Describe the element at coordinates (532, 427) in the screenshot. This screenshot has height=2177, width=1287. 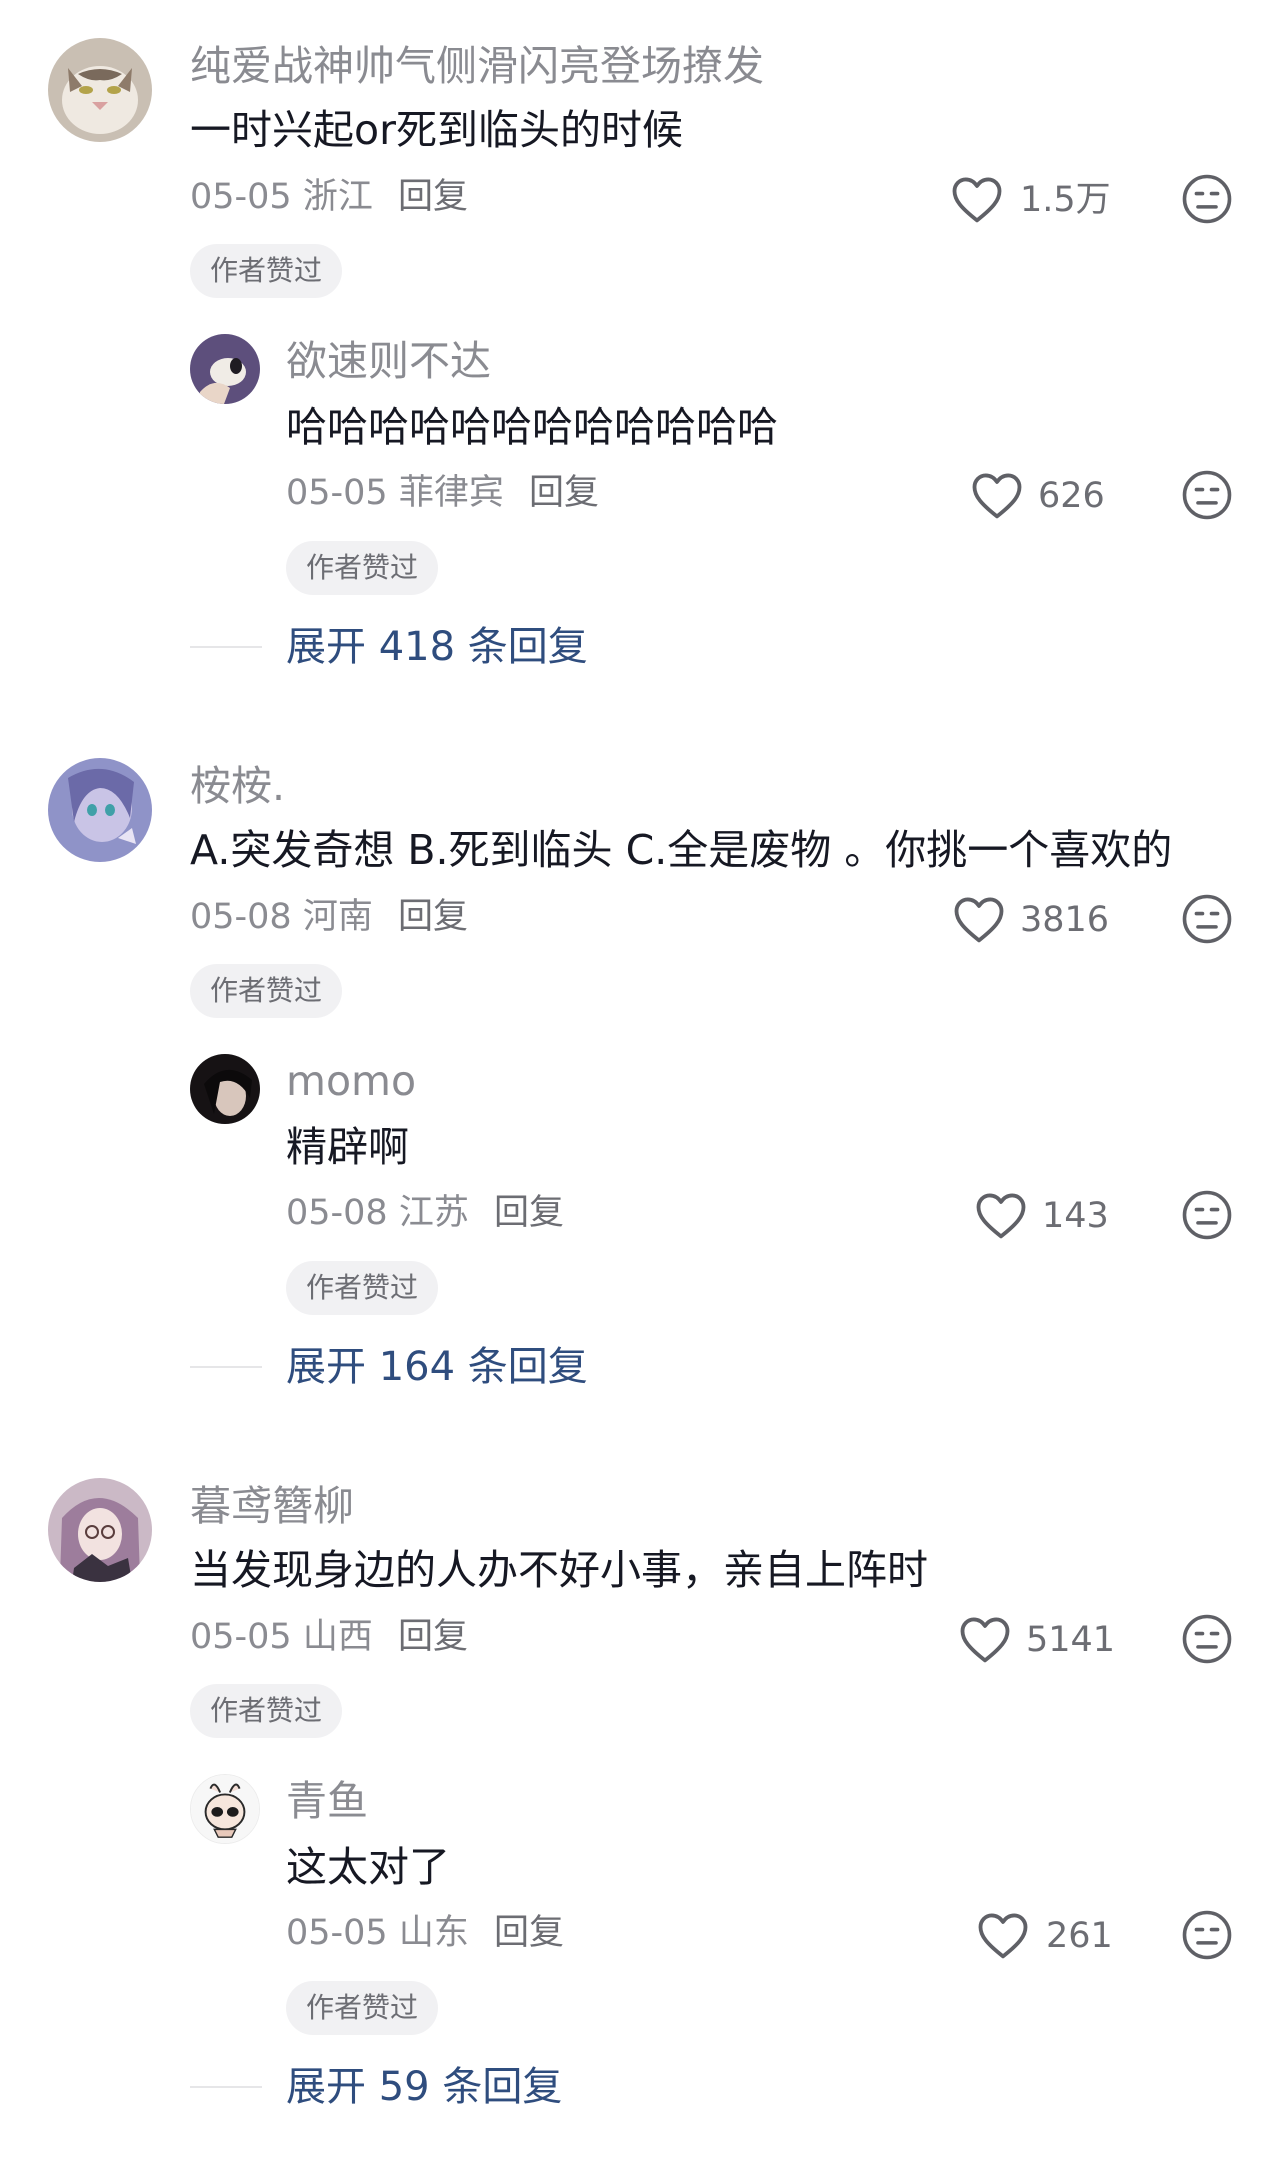
I see `reply-text: 哈哈哈哈哈哈哈哈哈哈哈哈` at that location.